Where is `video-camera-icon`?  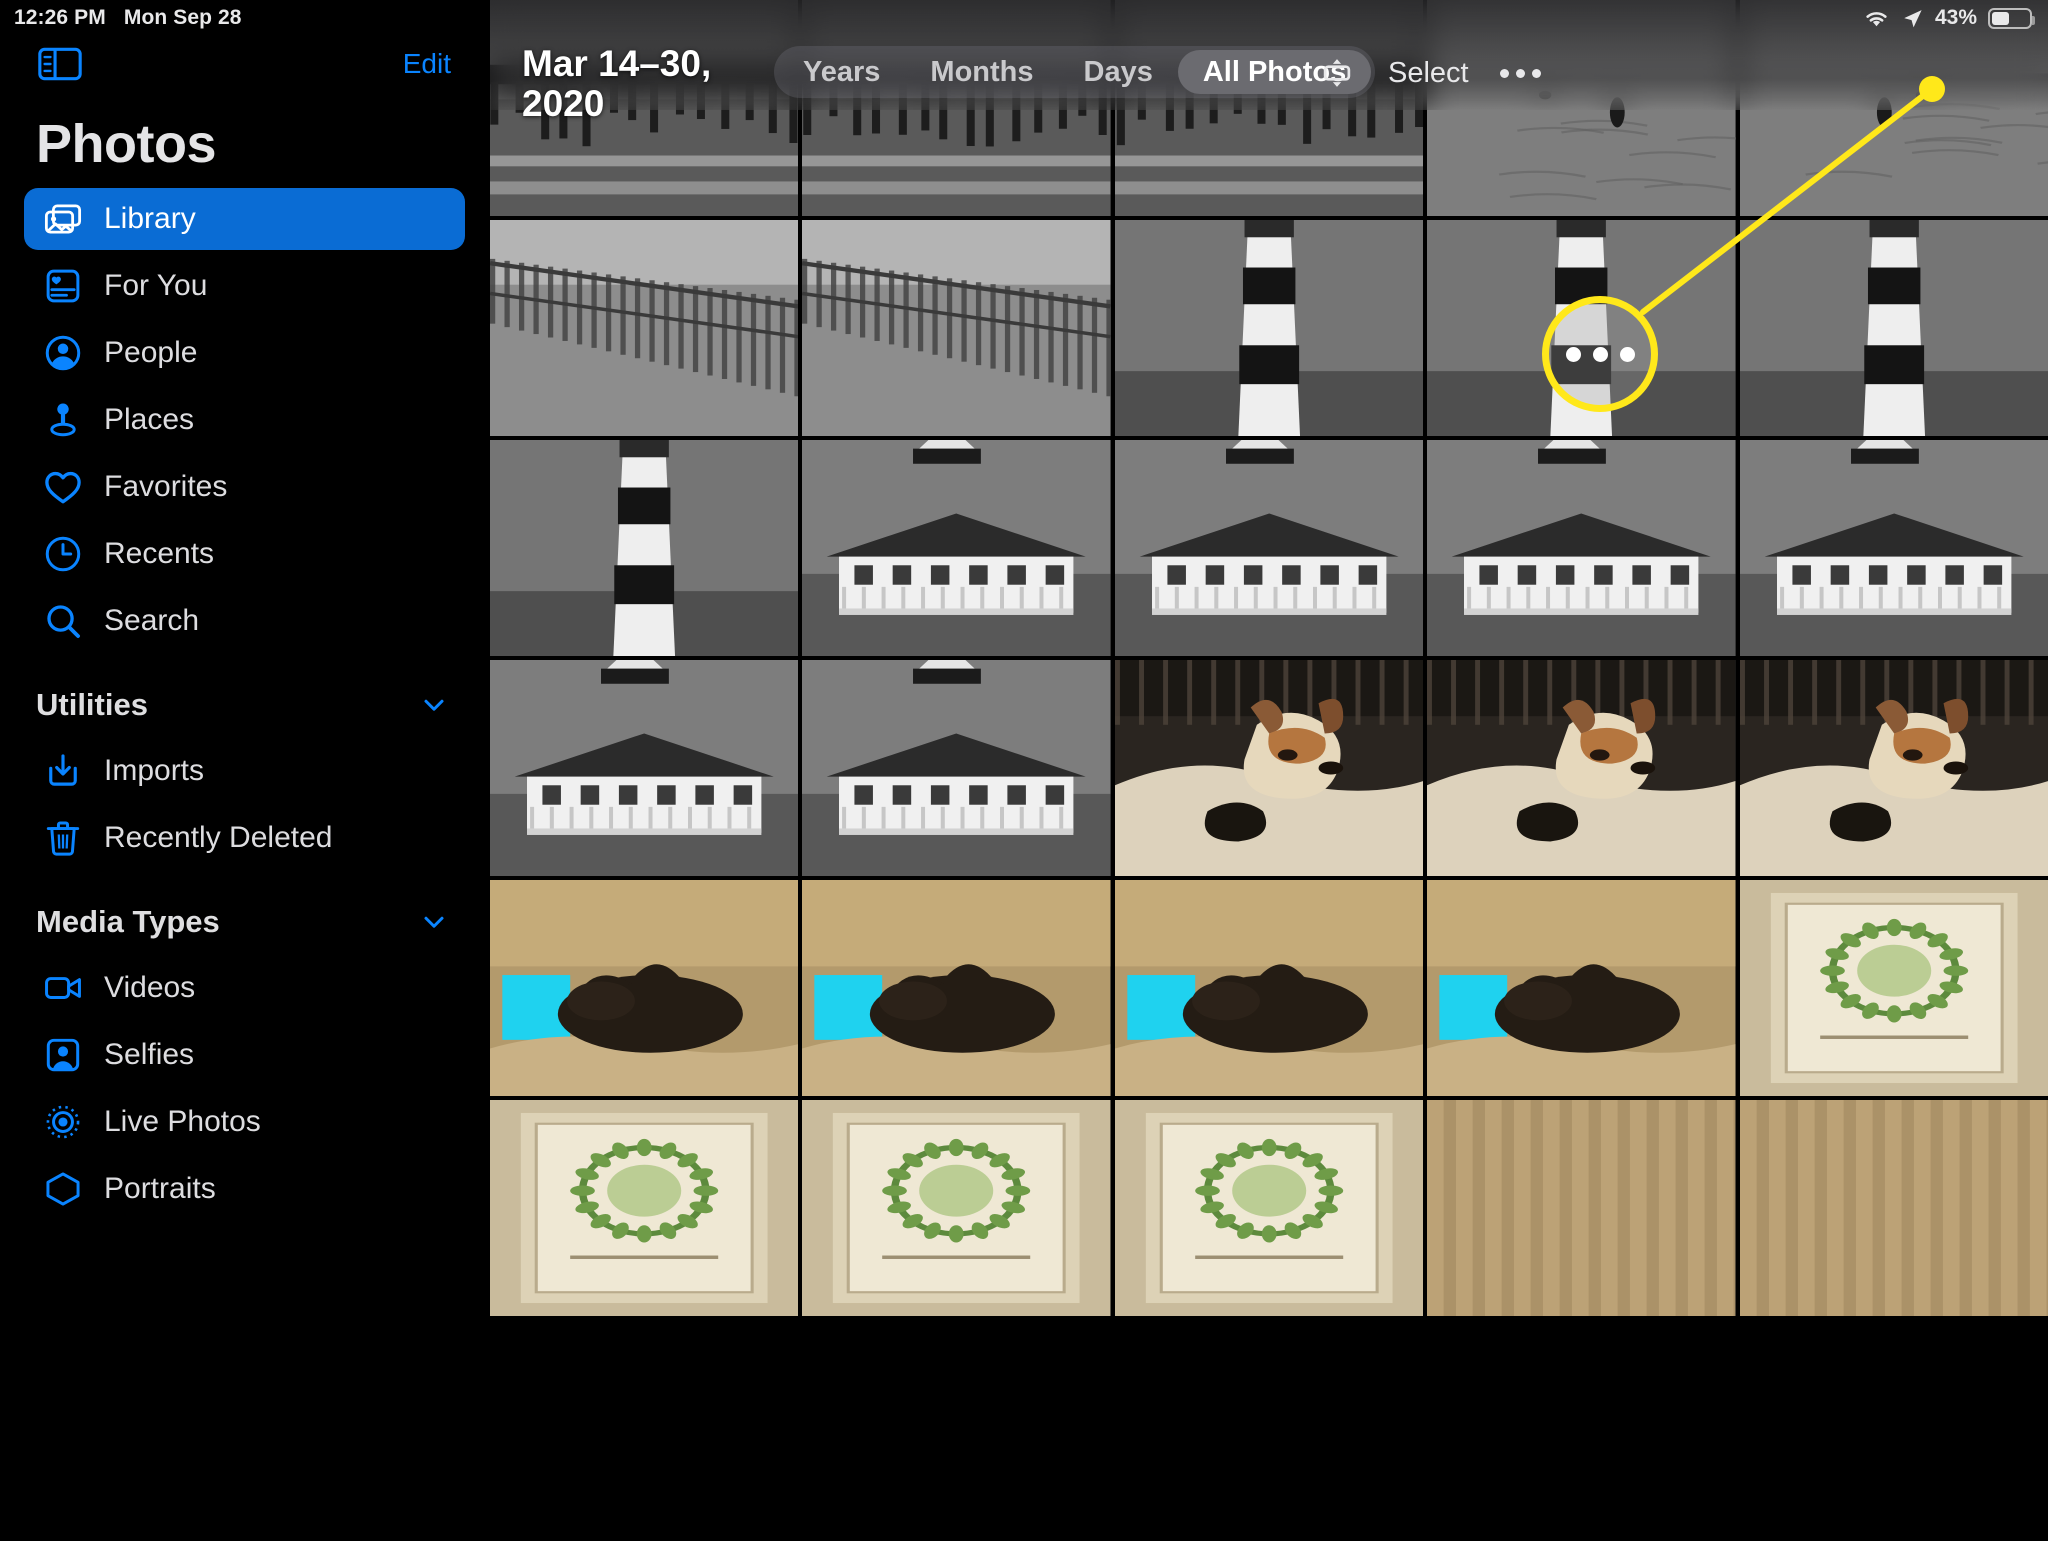 video-camera-icon is located at coordinates (63, 988).